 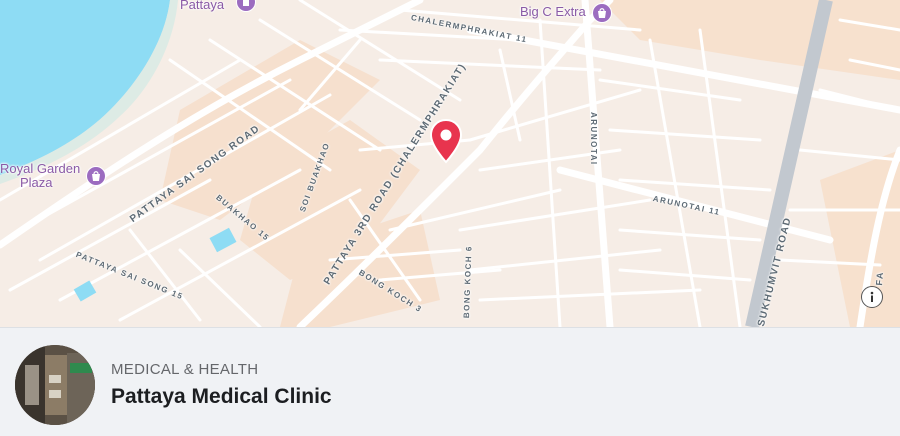 I want to click on place-category: MEDICAL & HEALTH, so click(x=185, y=369).